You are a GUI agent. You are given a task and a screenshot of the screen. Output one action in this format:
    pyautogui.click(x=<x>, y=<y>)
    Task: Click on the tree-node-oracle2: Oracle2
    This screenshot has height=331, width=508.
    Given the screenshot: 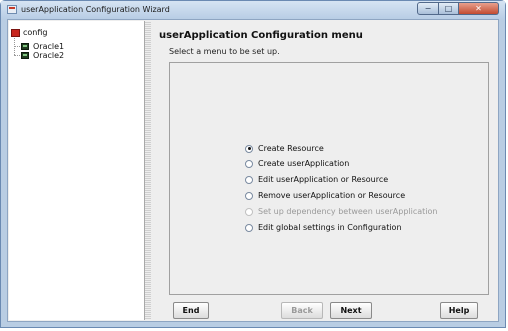 What is the action you would take?
    pyautogui.click(x=42, y=55)
    